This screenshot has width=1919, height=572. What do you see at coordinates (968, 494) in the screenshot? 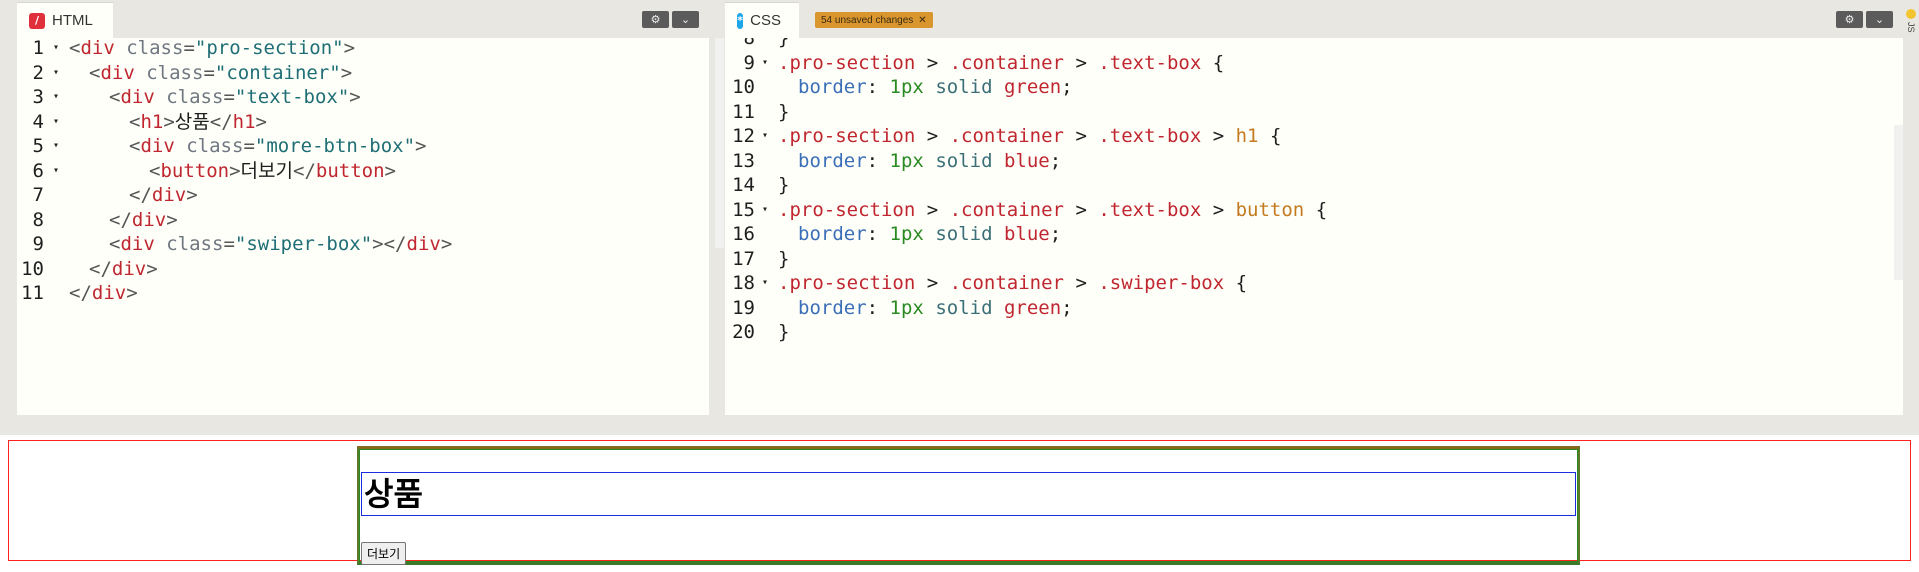
I see `preview-heading: 상품` at bounding box center [968, 494].